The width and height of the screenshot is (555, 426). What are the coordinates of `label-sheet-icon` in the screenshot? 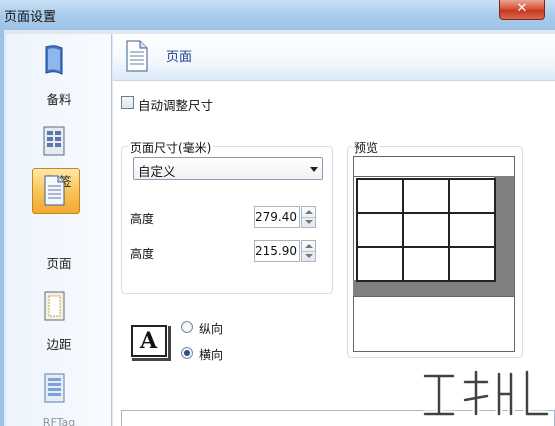 It's located at (54, 141).